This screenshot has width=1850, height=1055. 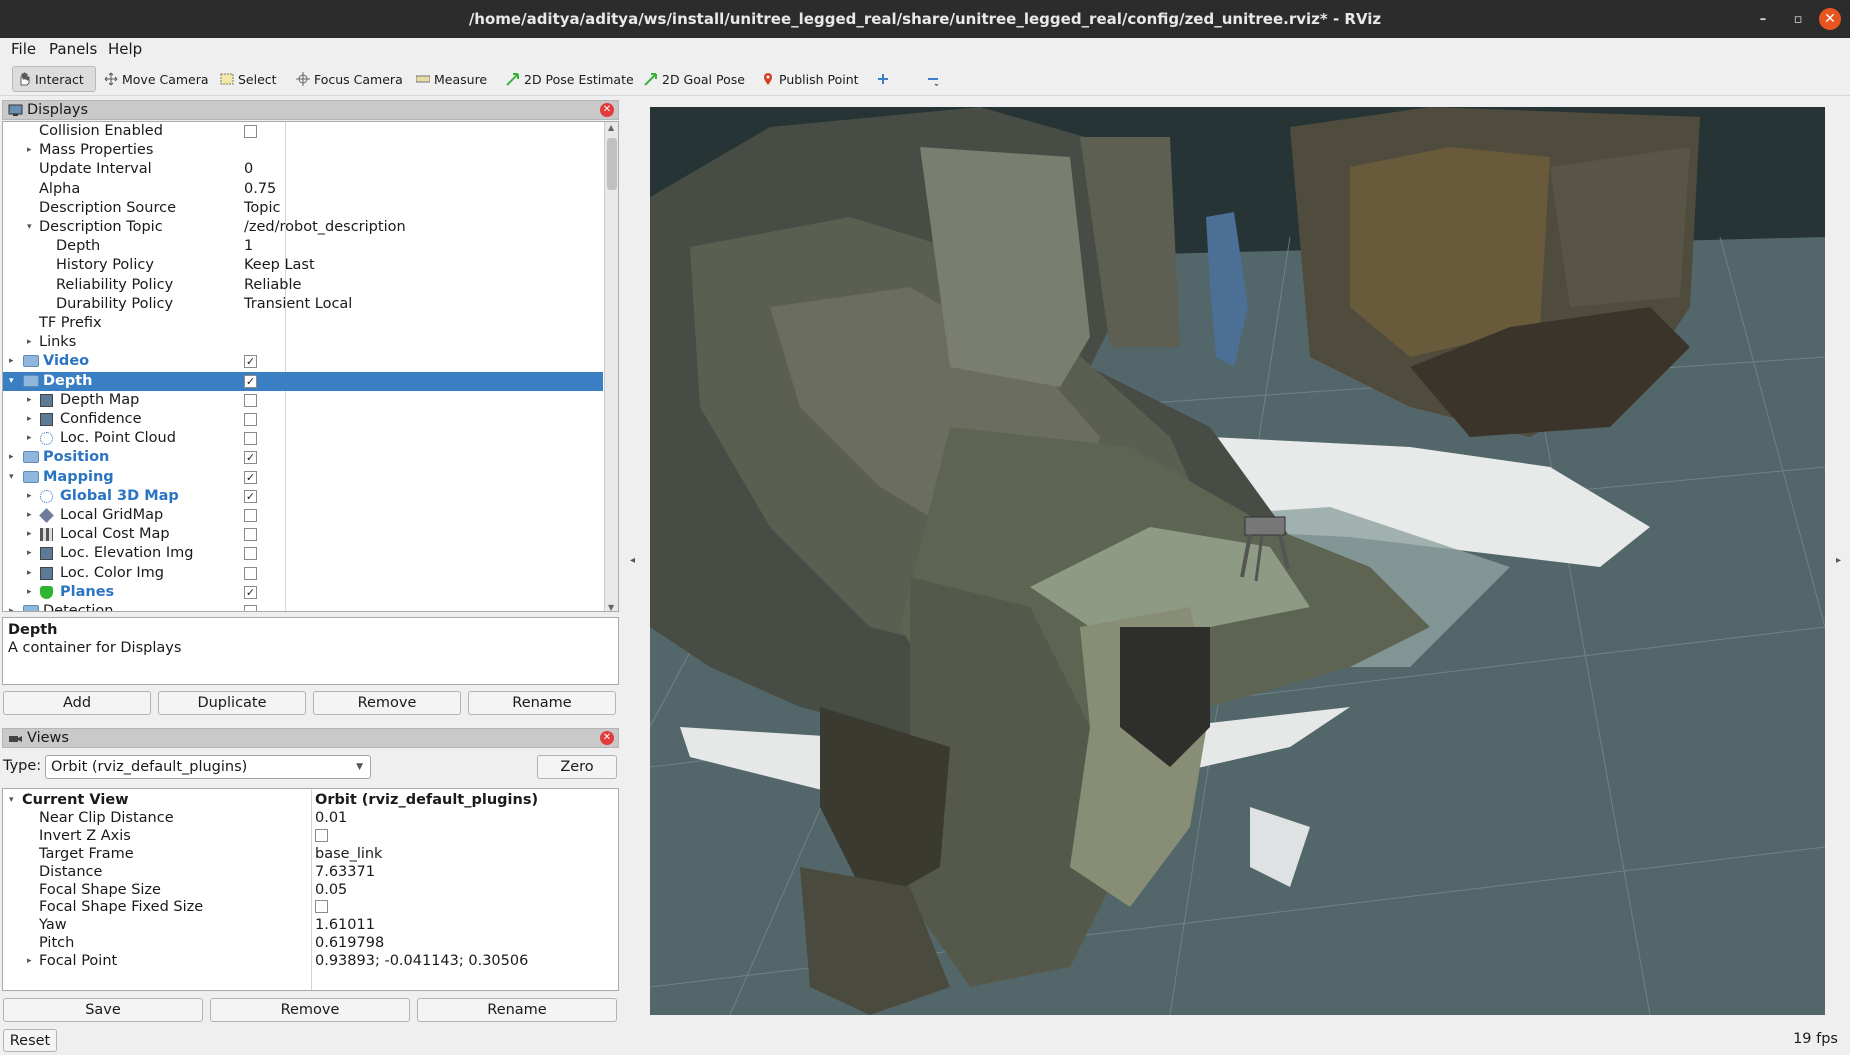 I want to click on add-tool-button, so click(x=883, y=79).